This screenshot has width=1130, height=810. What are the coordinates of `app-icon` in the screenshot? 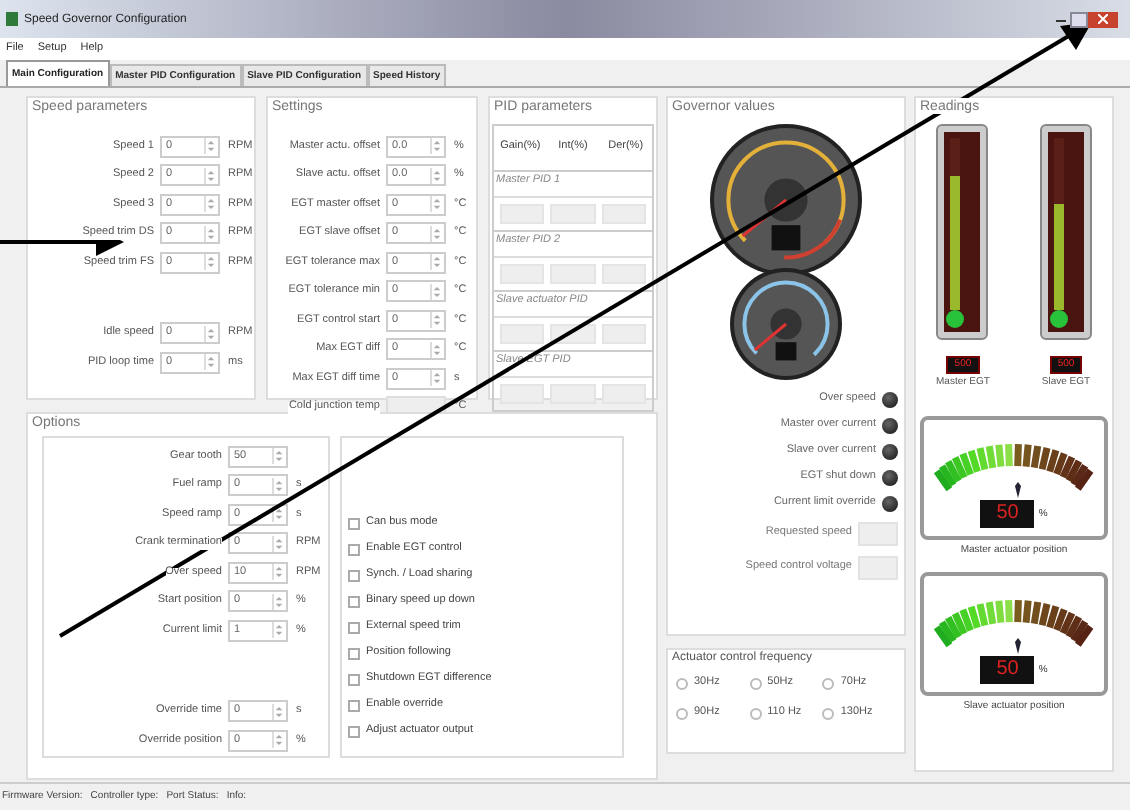 It's located at (12, 19).